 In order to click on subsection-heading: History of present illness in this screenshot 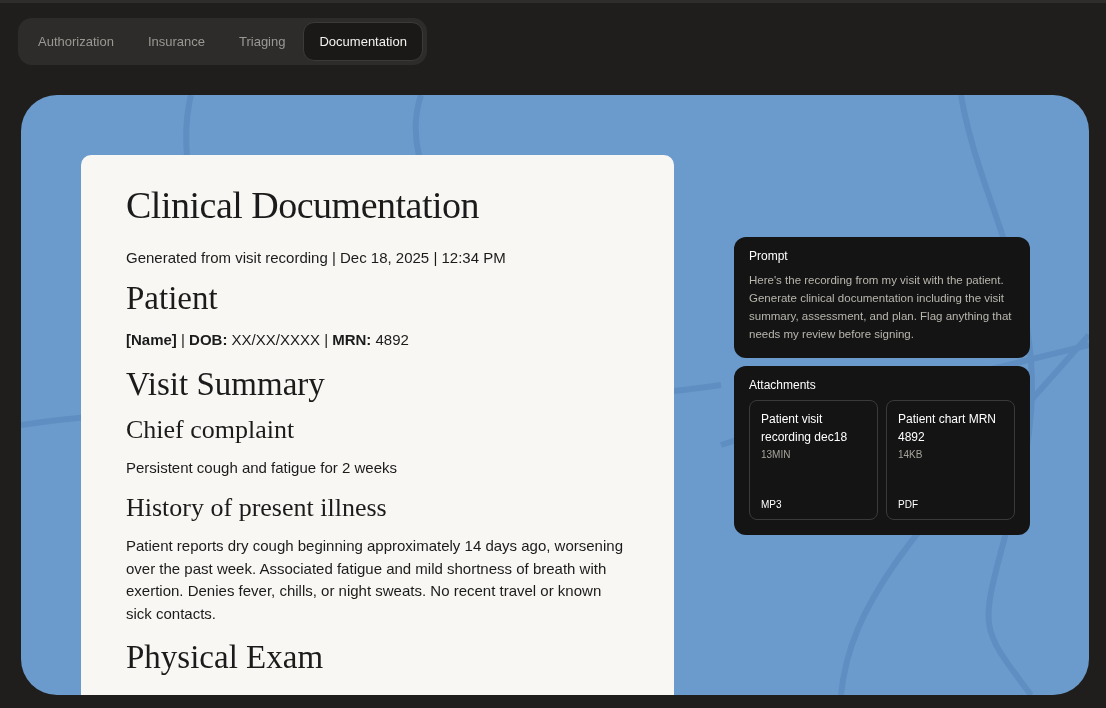, I will do `click(257, 508)`.